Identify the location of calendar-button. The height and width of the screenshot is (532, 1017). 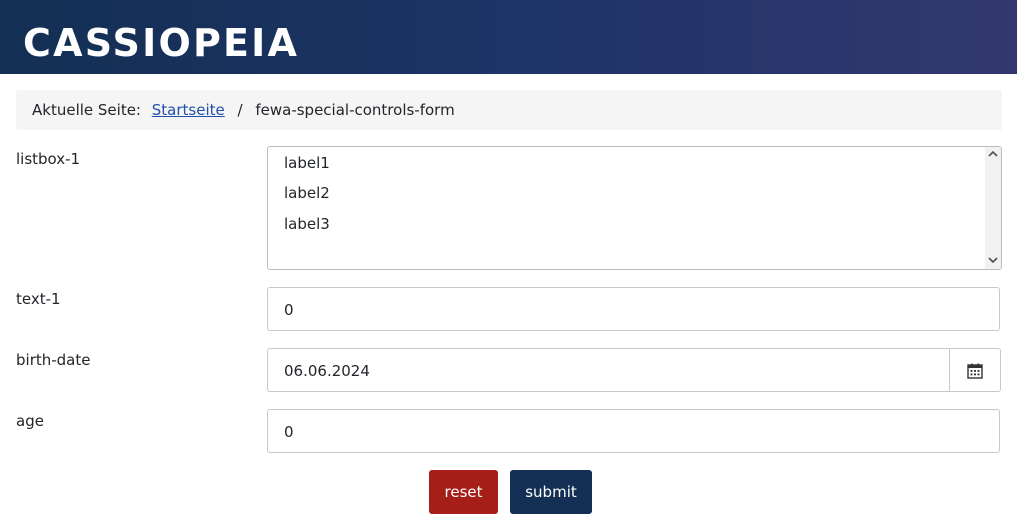
(975, 370).